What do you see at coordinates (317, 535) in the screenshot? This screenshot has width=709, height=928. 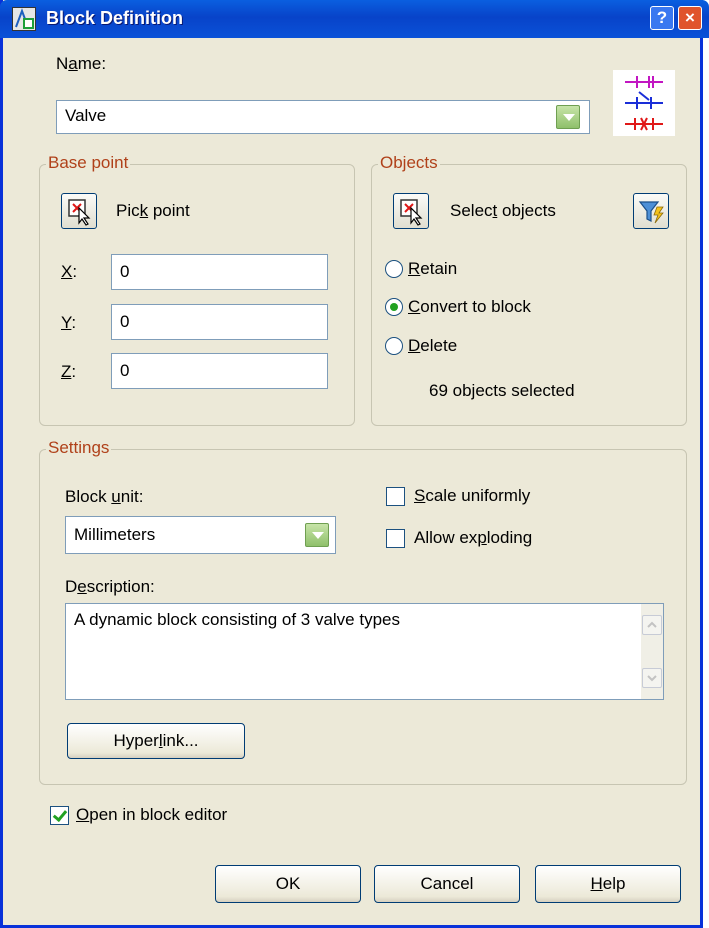 I see `block-unit-dropdown-button` at bounding box center [317, 535].